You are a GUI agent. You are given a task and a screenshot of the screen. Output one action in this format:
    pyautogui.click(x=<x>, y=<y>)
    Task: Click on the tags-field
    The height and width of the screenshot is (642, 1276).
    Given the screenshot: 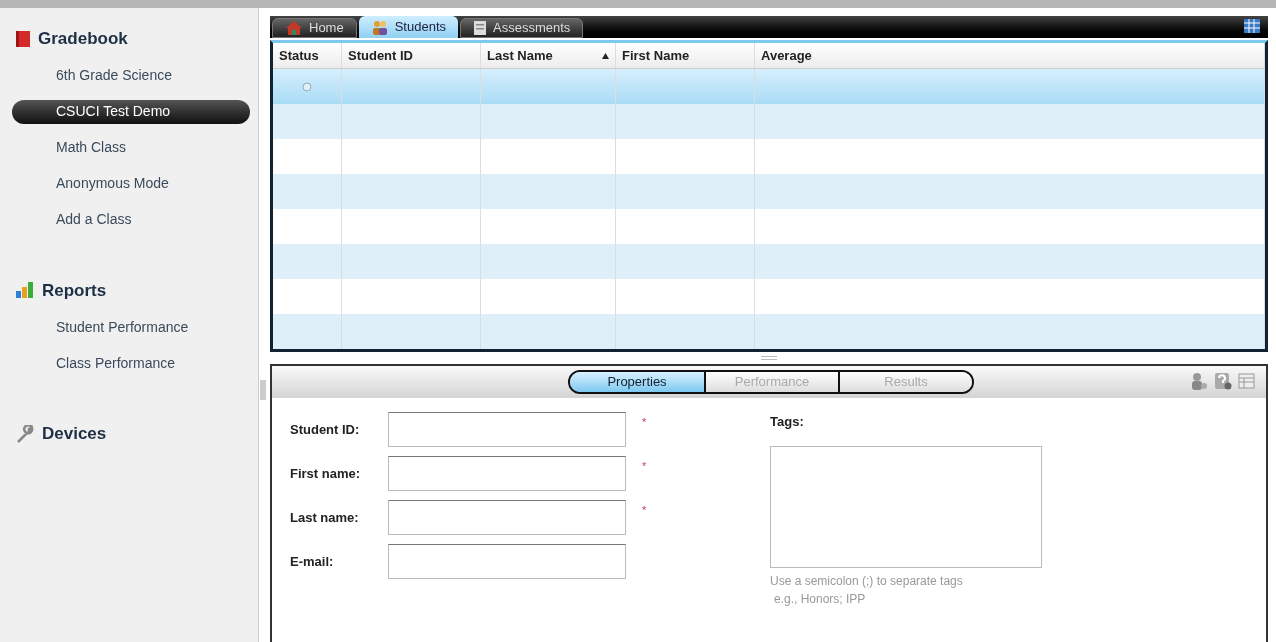 What is the action you would take?
    pyautogui.click(x=906, y=506)
    